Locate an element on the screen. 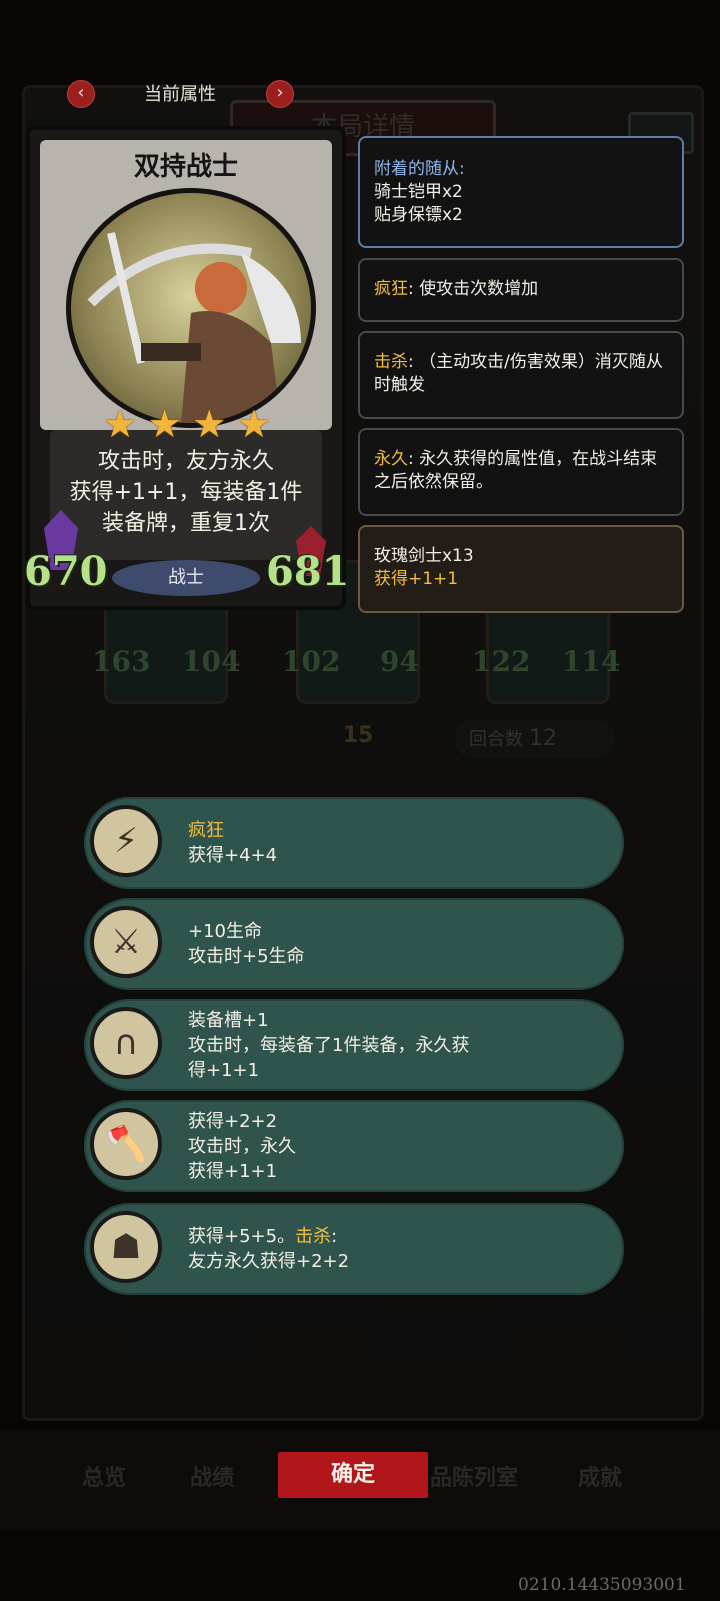 Image resolution: width=720 pixels, height=1601 pixels. rose-swordsman-tooltip: 玫瑰剑士x13 获得+1+1 is located at coordinates (521, 569).